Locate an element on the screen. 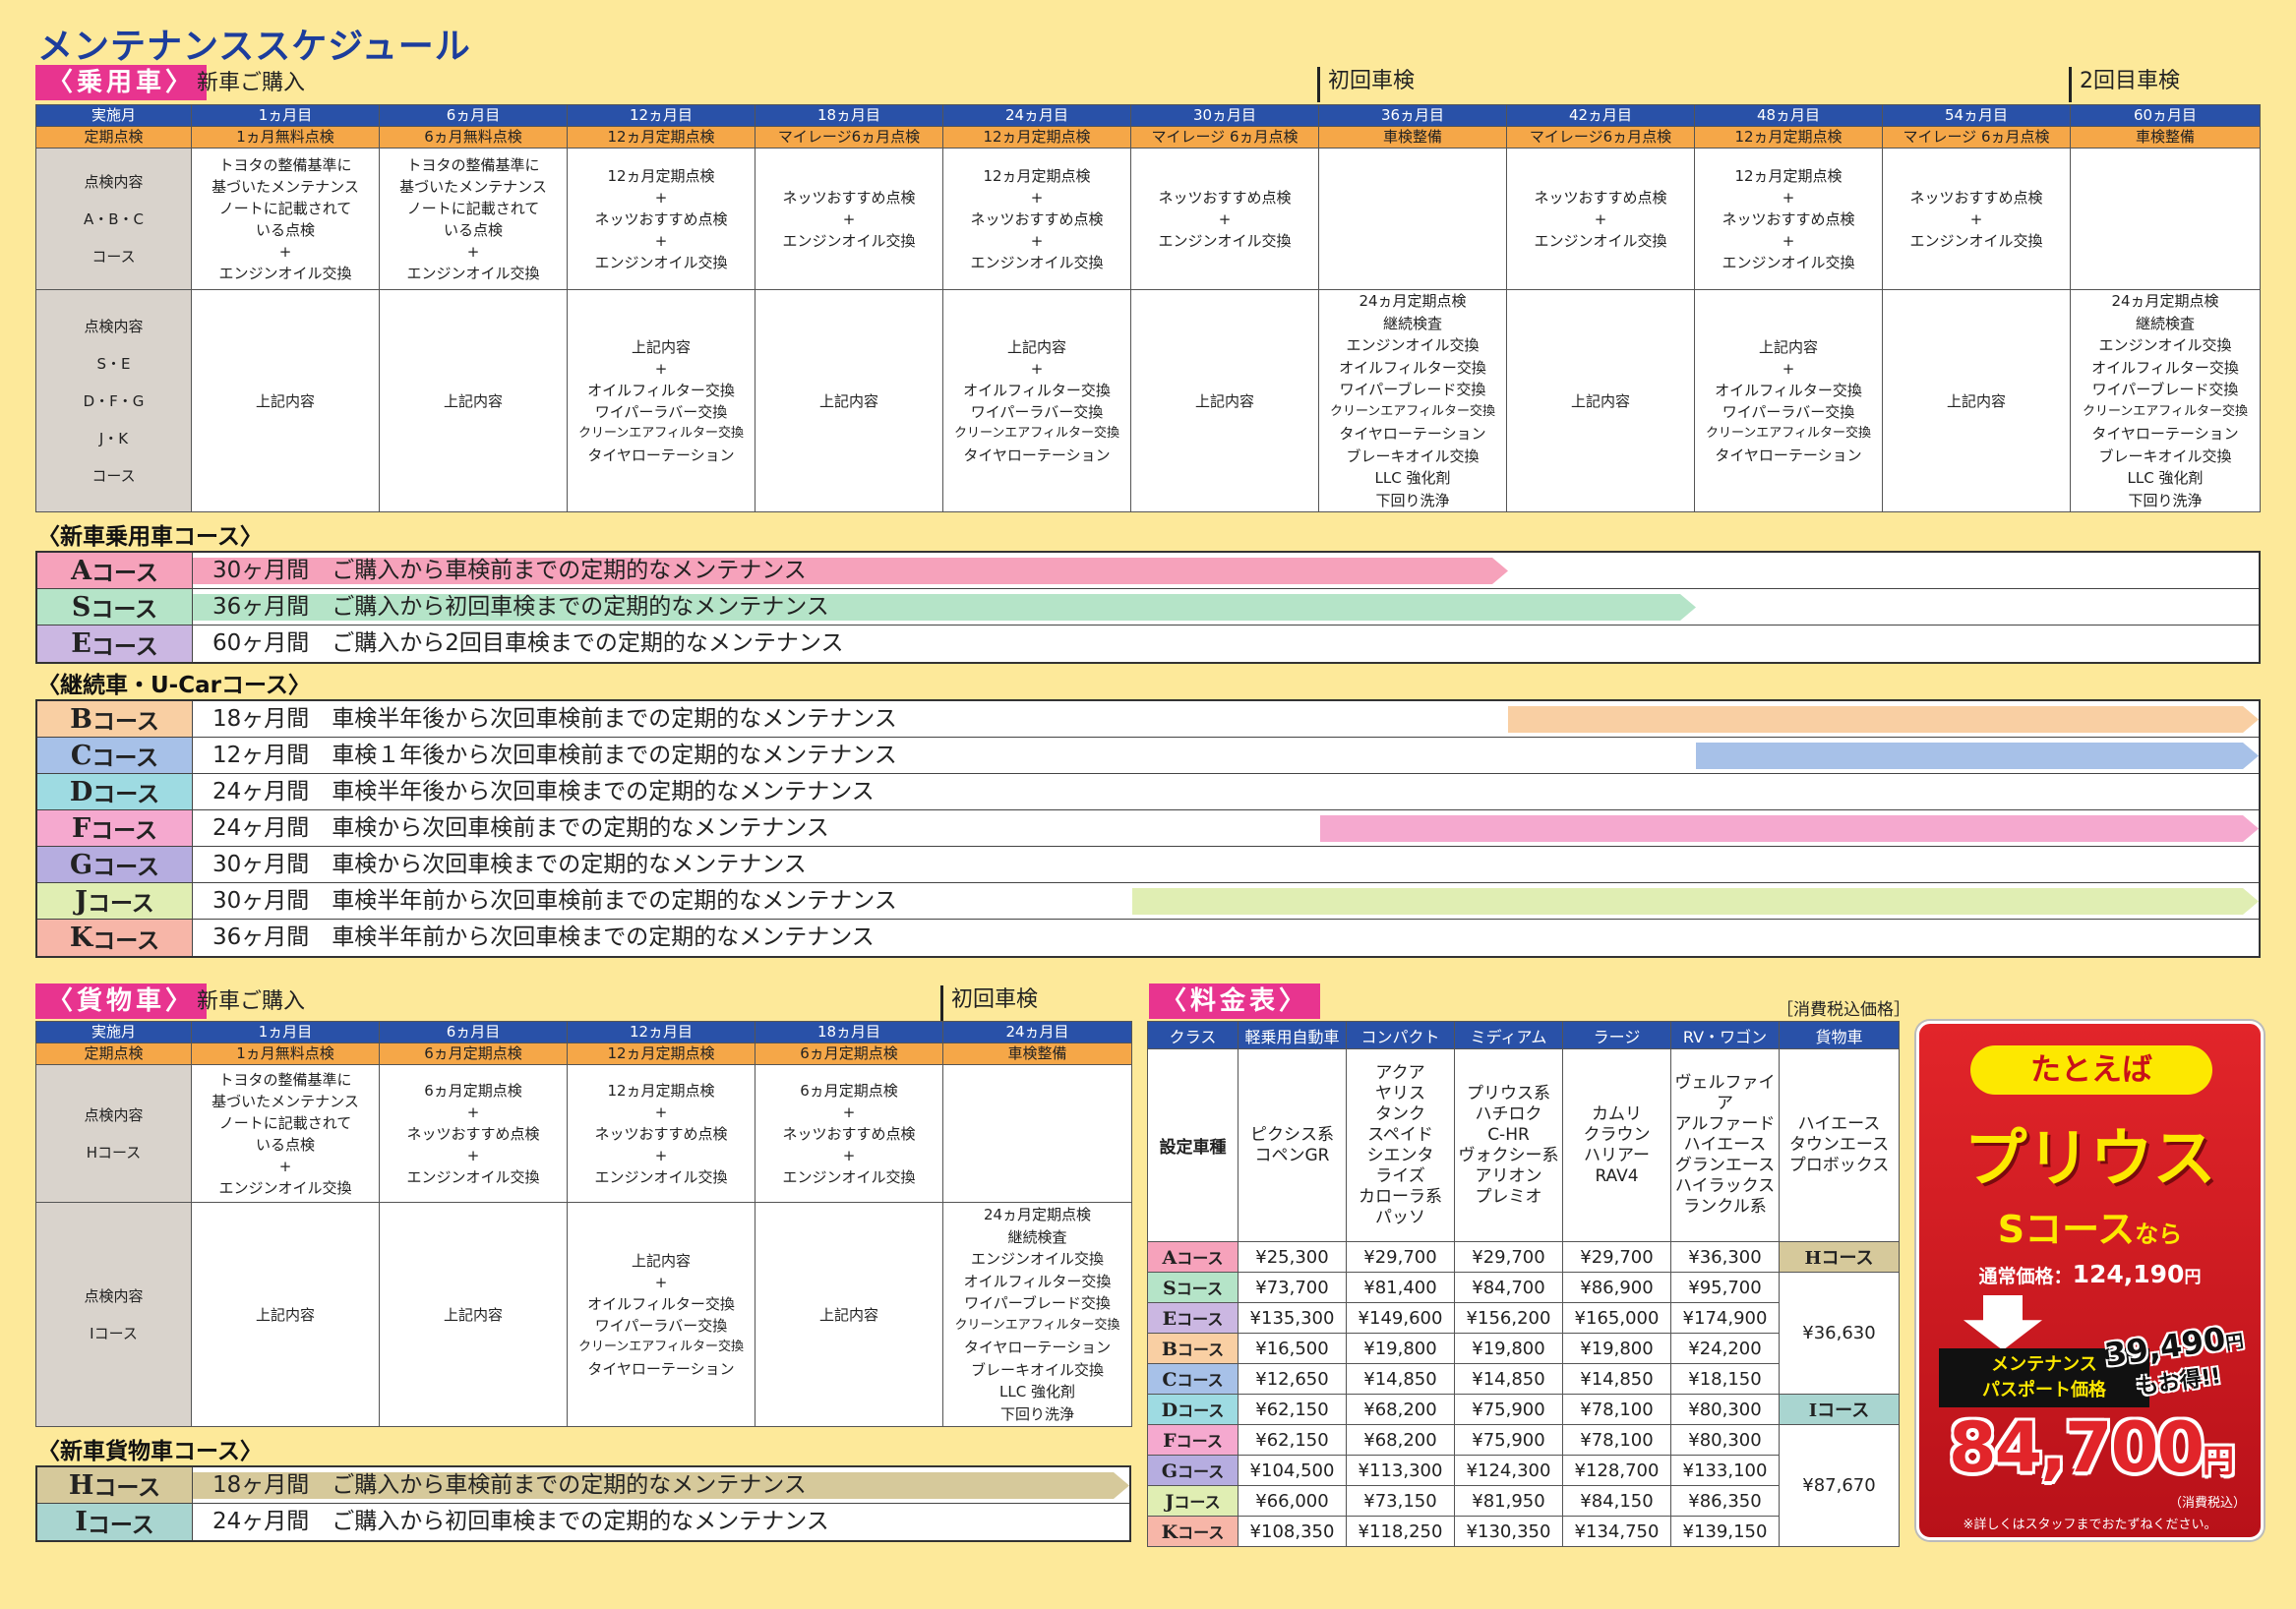 Image resolution: width=2296 pixels, height=1609 pixels. price-course-cell: Jコース is located at coordinates (1193, 1501).